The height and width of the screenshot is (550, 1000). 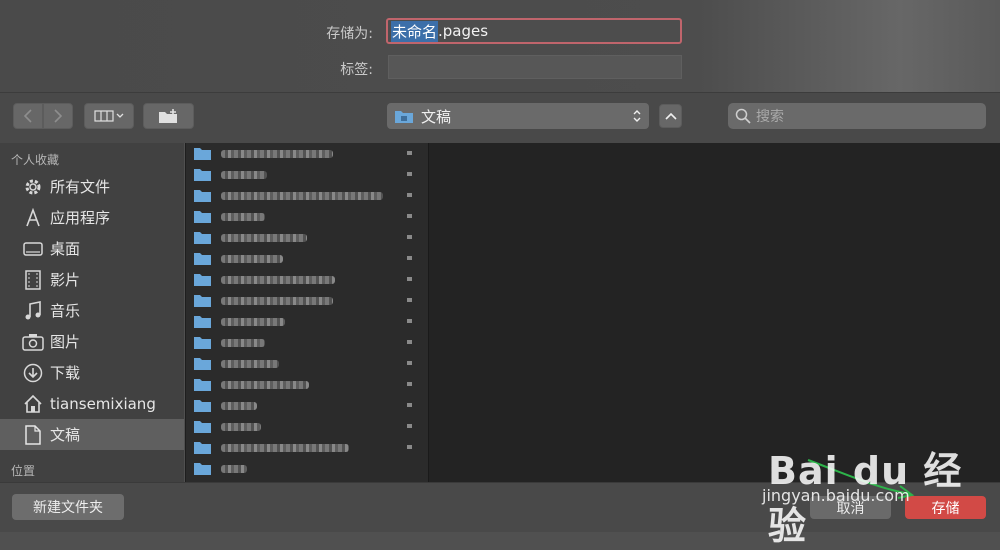 I want to click on sidebar-section-favorites: 个人收藏, so click(x=35, y=160).